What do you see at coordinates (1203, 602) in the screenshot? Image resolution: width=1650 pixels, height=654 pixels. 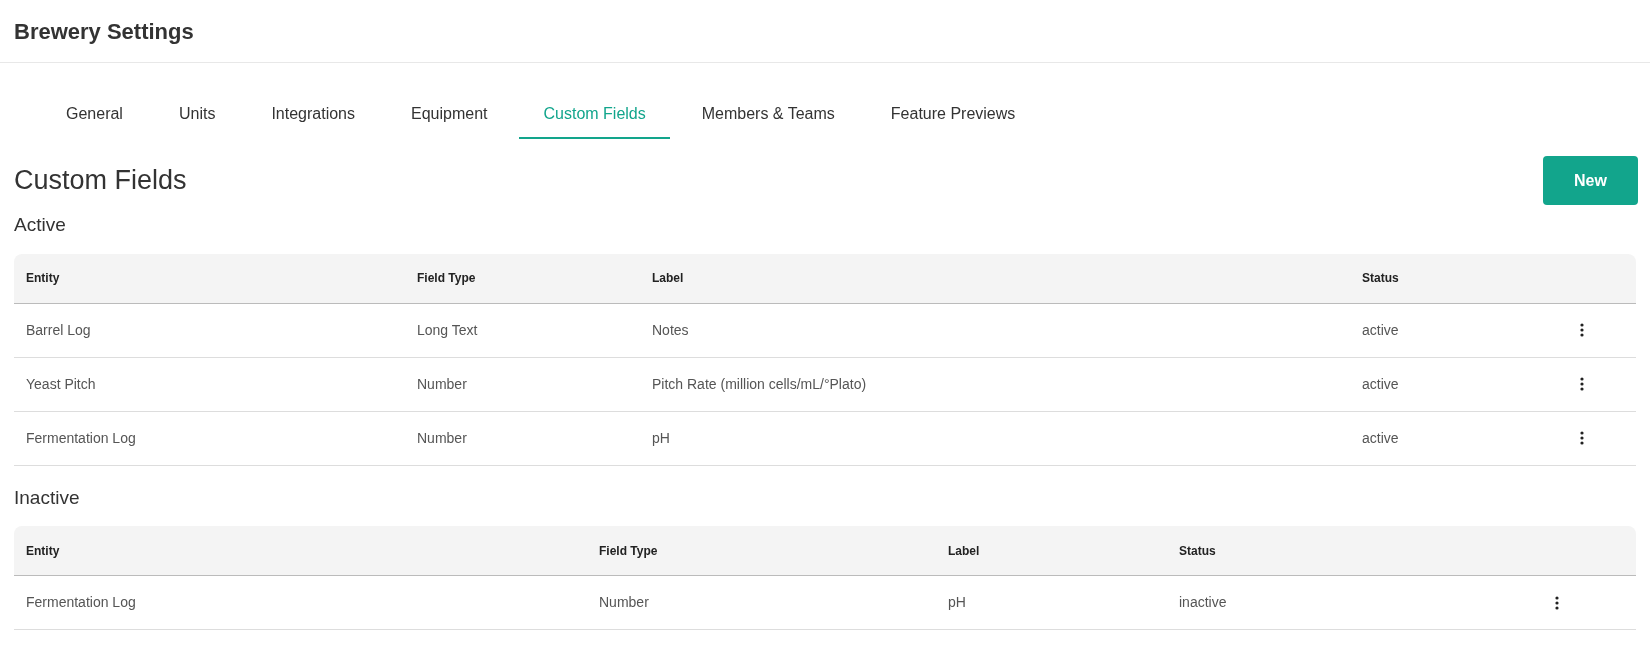 I see `table-cell-text: inactive` at bounding box center [1203, 602].